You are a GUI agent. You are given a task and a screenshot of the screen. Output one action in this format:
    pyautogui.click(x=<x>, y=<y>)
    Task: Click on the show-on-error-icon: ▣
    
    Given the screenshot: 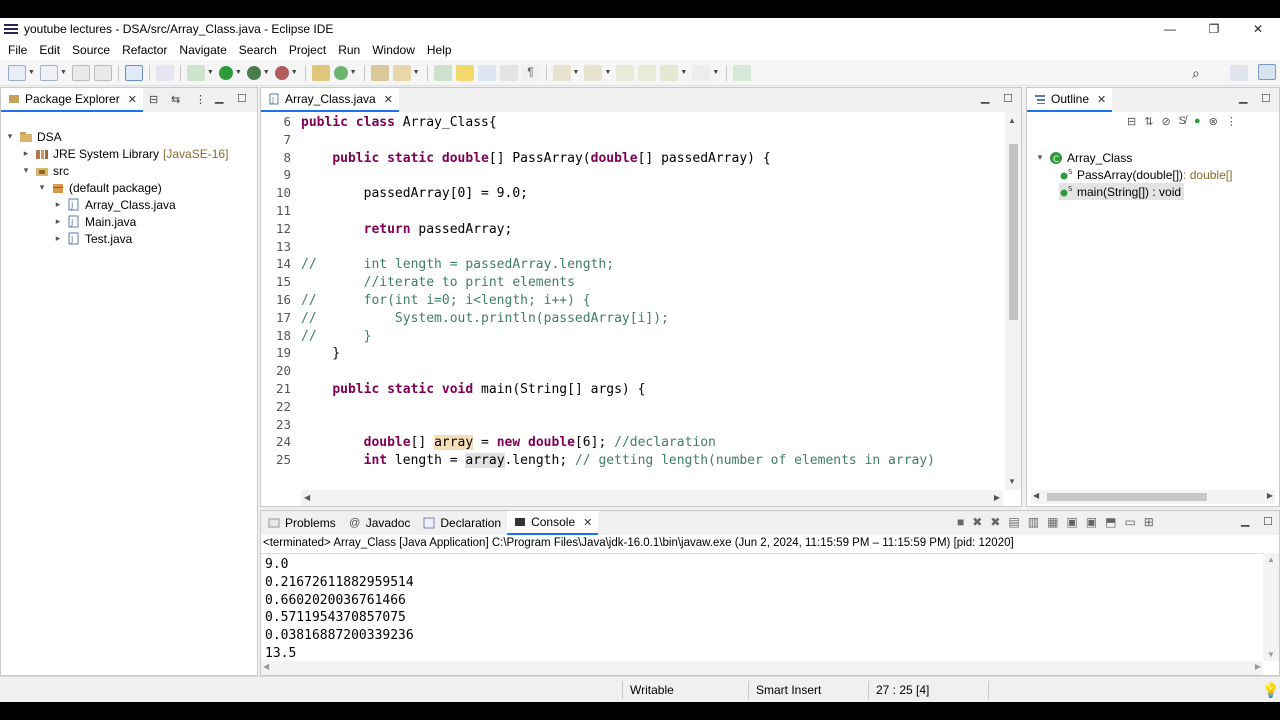 What is the action you would take?
    pyautogui.click(x=1091, y=522)
    